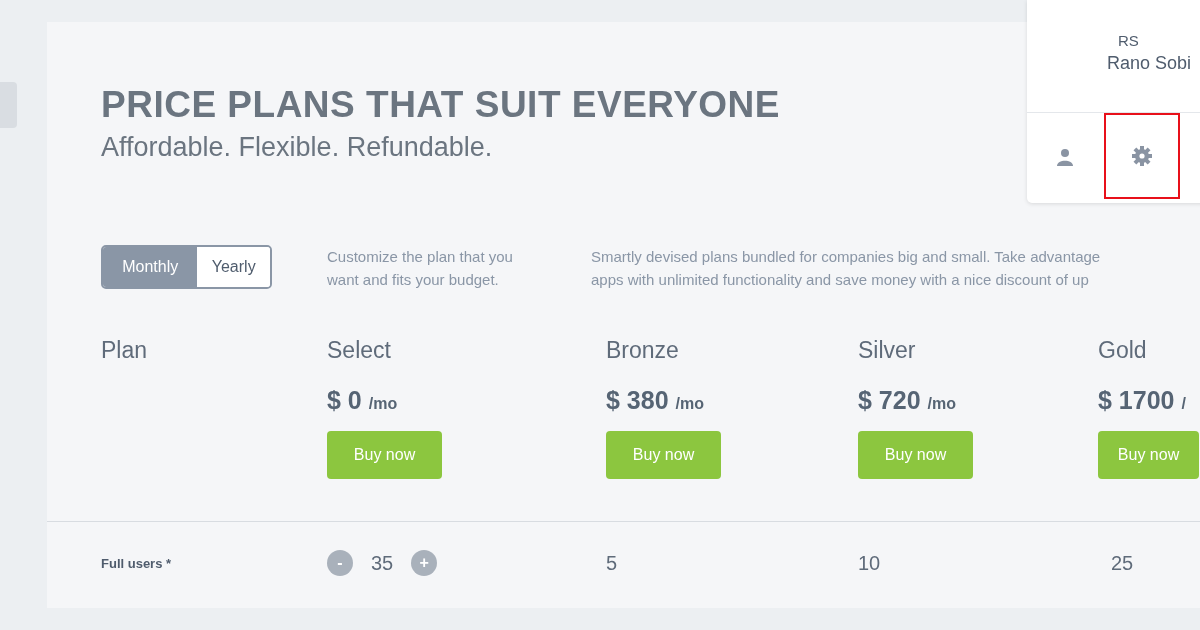 This screenshot has width=1200, height=630. I want to click on plan-users-value: 25, so click(1122, 563).